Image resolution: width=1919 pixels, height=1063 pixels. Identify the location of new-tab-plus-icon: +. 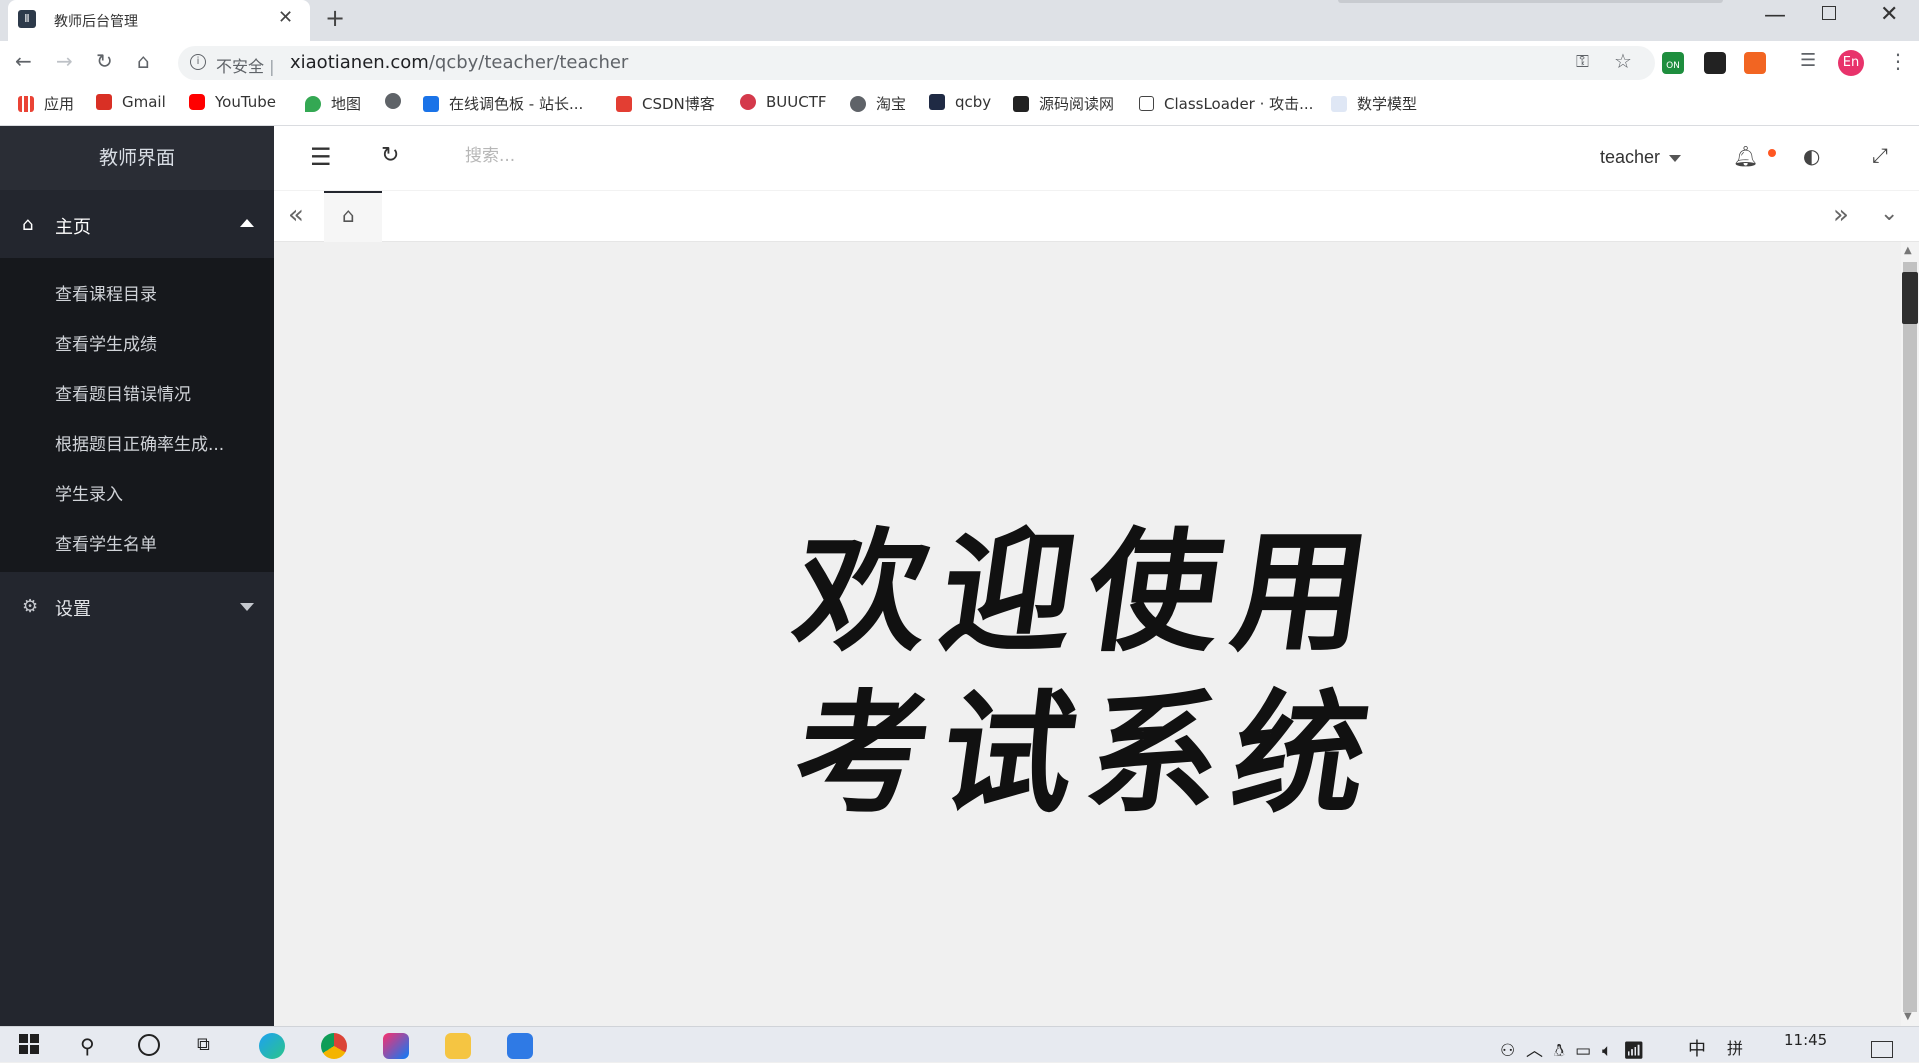
(335, 18).